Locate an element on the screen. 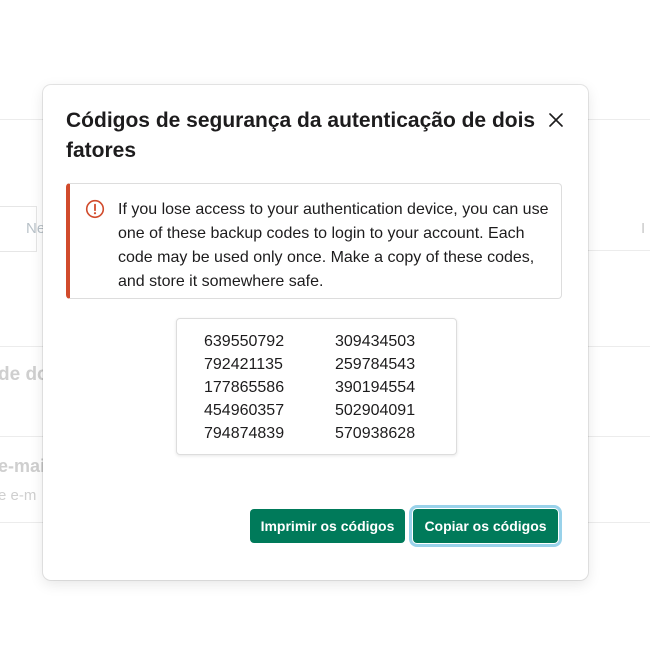  backup-code: 454960357 is located at coordinates (244, 410).